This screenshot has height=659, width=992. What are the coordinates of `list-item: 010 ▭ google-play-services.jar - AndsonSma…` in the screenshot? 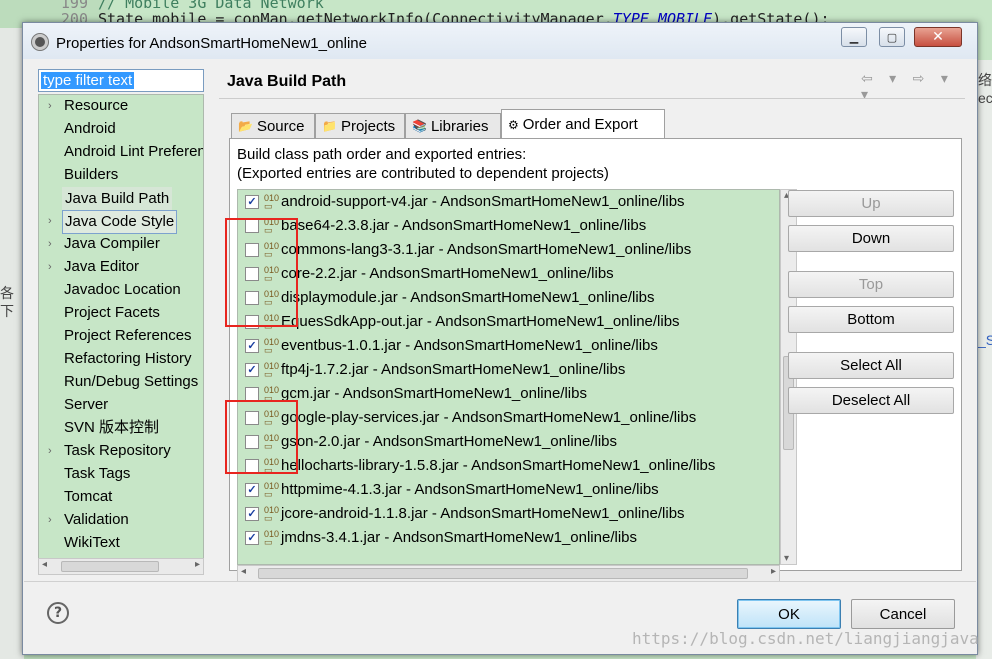 It's located at (508, 418).